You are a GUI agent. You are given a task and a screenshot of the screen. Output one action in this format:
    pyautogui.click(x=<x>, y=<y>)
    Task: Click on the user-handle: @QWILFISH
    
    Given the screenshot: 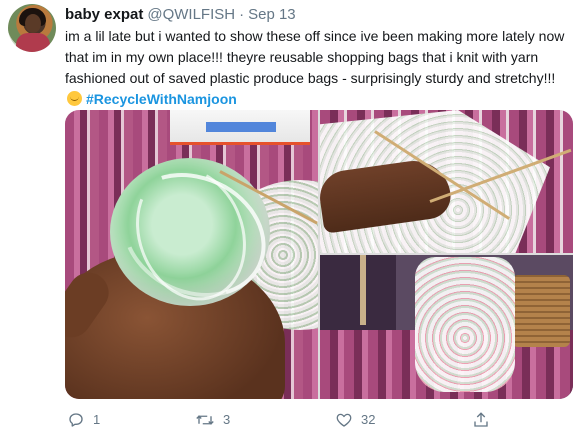 What is the action you would take?
    pyautogui.click(x=191, y=14)
    